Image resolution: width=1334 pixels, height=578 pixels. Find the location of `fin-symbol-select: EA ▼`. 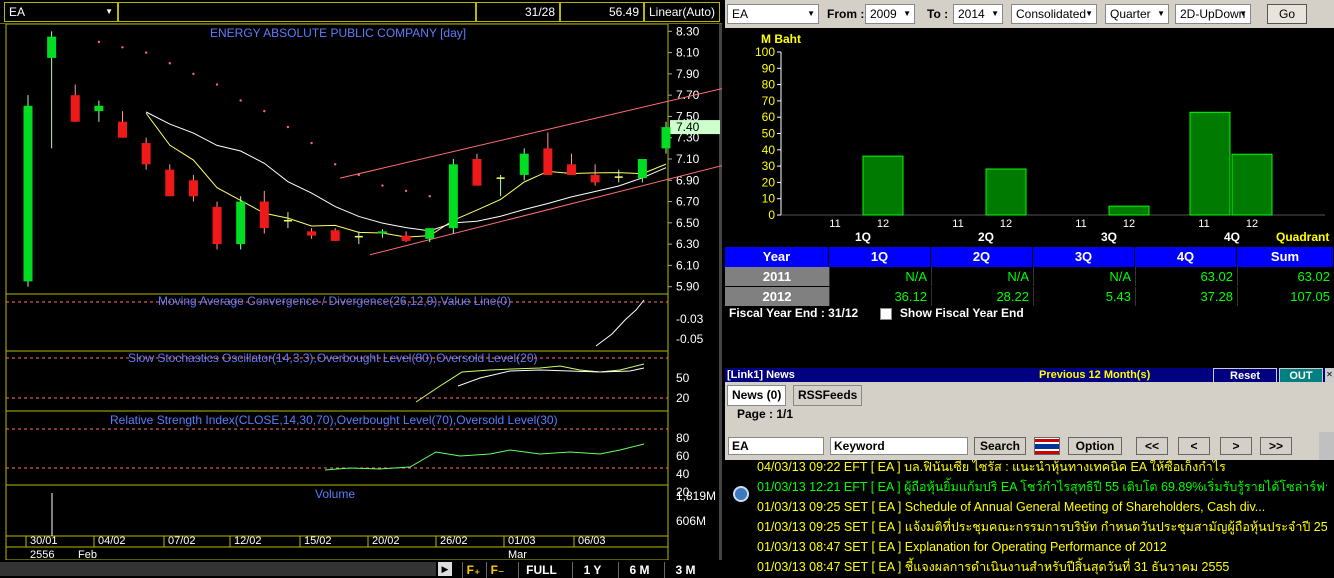

fin-symbol-select: EA ▼ is located at coordinates (773, 14).